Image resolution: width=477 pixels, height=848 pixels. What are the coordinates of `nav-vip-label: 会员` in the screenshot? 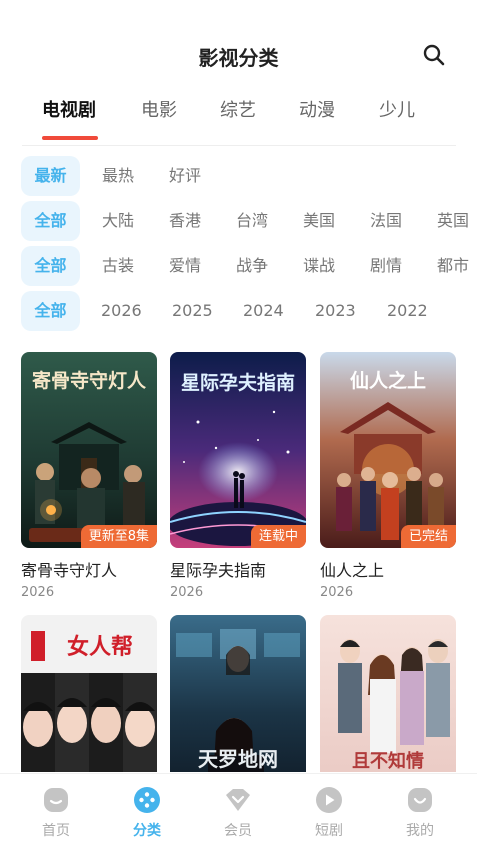 It's located at (238, 831).